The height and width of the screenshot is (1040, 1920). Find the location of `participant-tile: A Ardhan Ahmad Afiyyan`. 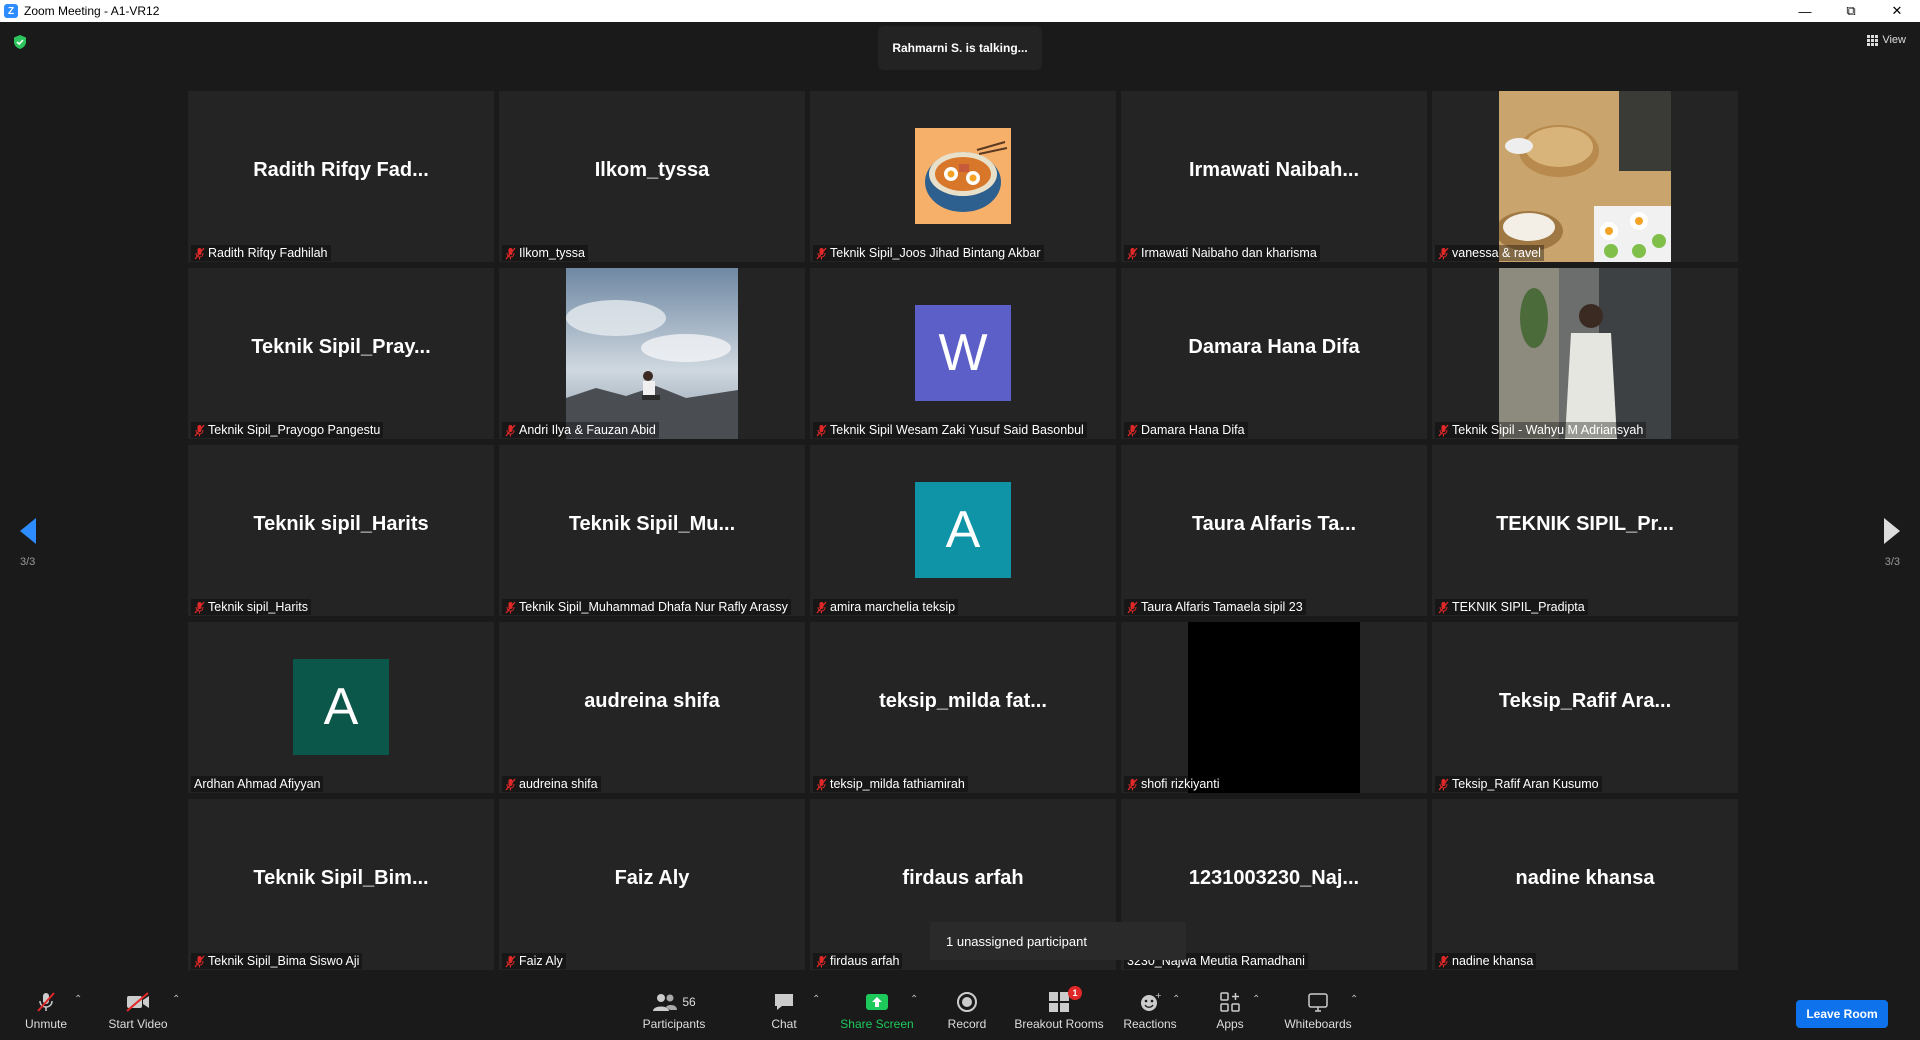

participant-tile: A Ardhan Ahmad Afiyyan is located at coordinates (341, 707).